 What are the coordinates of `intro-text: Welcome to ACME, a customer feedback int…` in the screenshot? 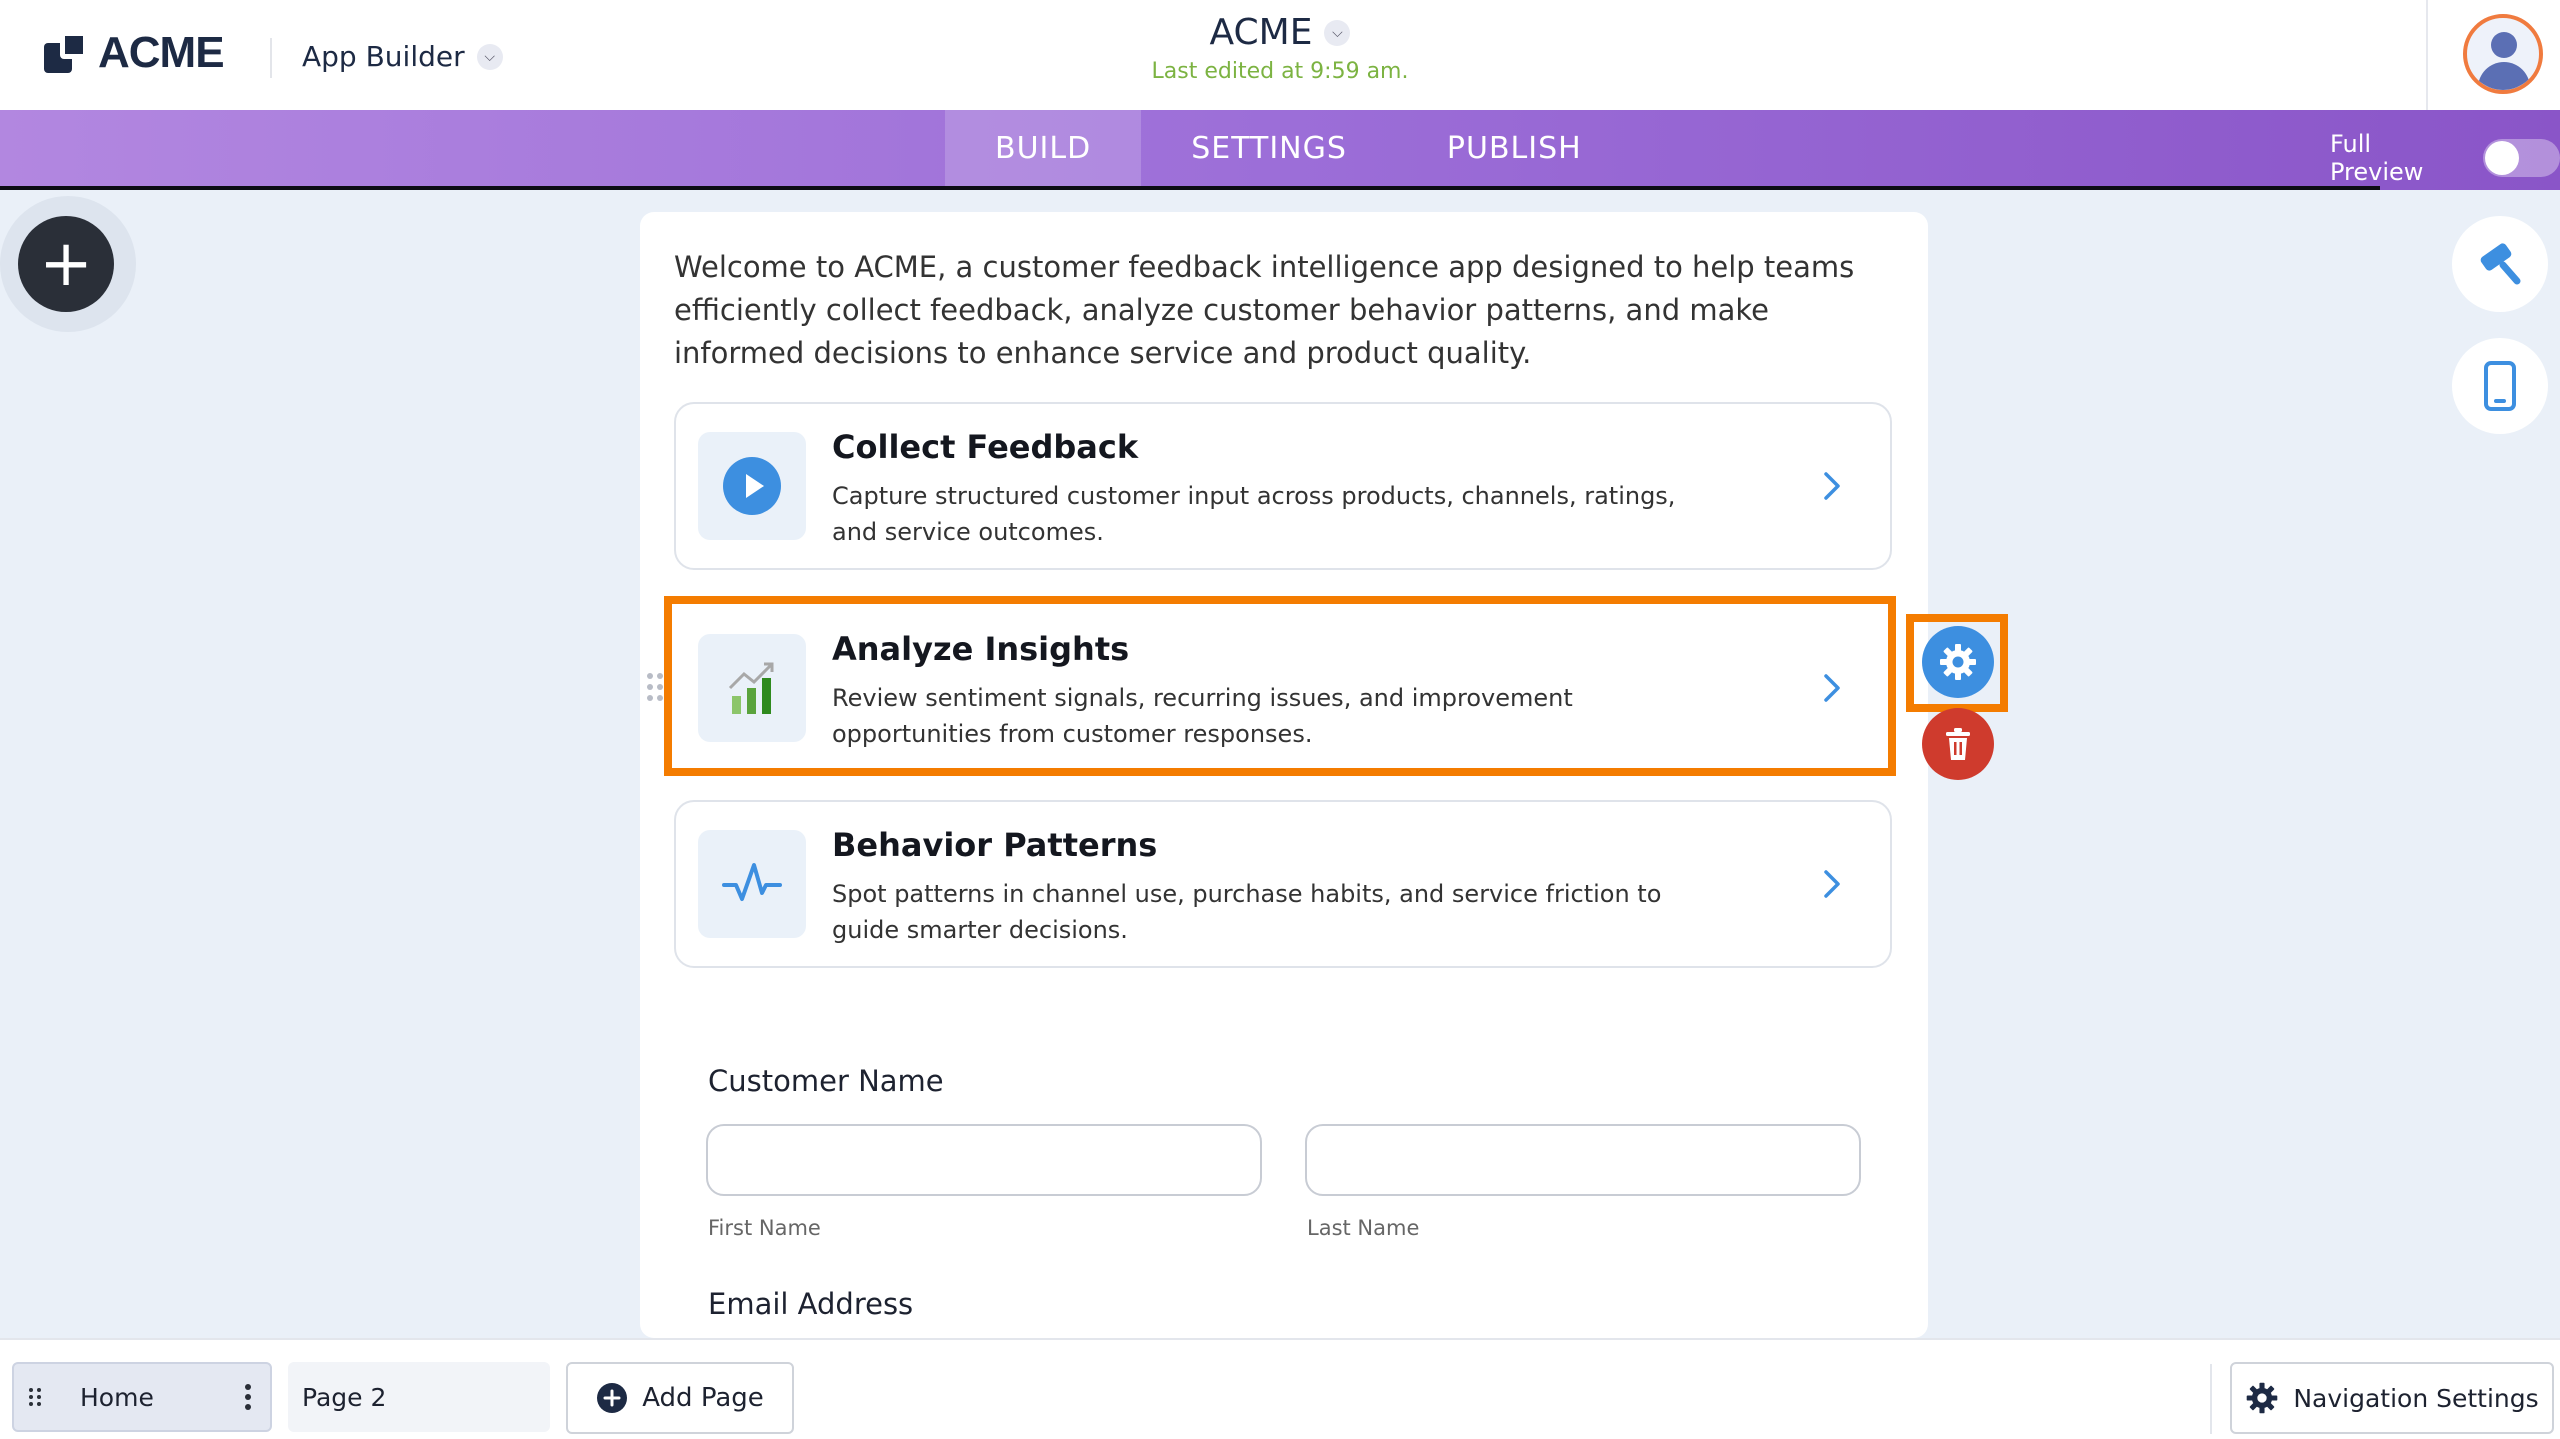 It's located at (1264, 310).